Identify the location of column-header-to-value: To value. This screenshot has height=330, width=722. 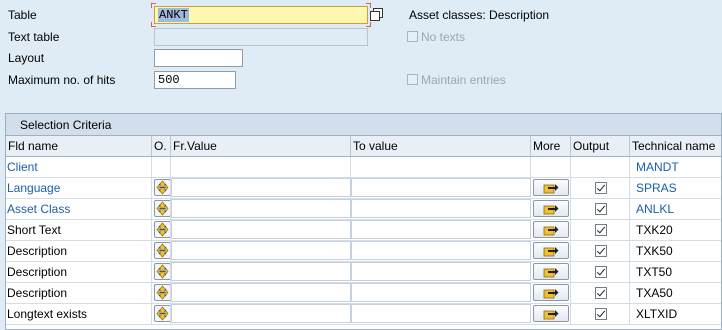
(441, 146).